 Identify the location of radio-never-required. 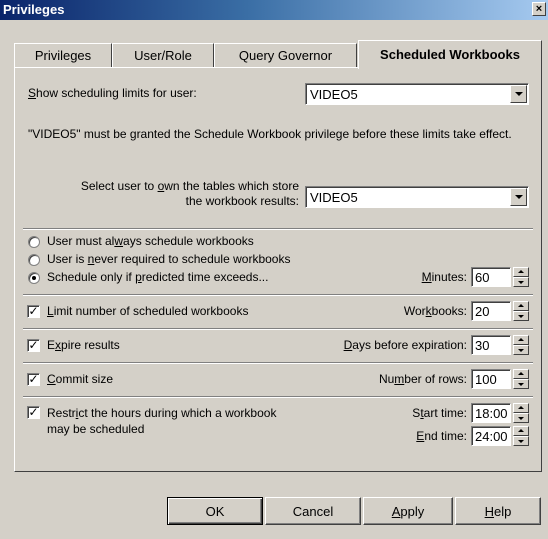
(34, 260).